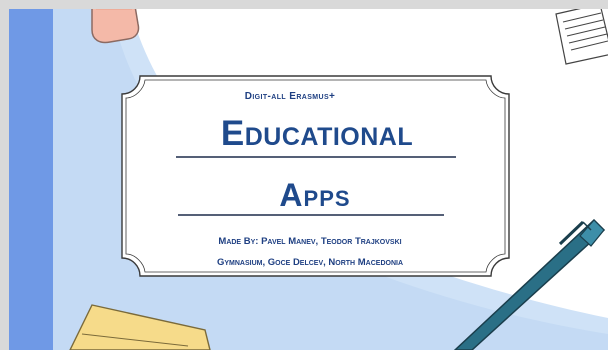 The height and width of the screenshot is (350, 608). I want to click on event-kicker: Digit-all Erasmus+, so click(290, 96).